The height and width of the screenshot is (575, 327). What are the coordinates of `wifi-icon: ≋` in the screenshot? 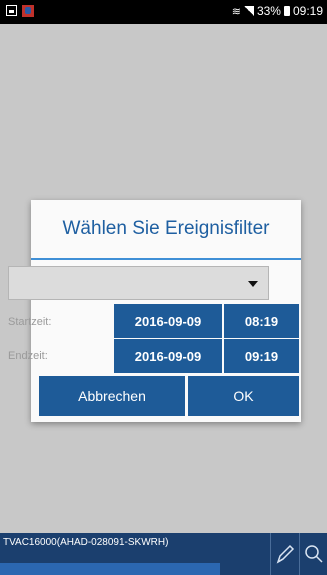 It's located at (236, 11).